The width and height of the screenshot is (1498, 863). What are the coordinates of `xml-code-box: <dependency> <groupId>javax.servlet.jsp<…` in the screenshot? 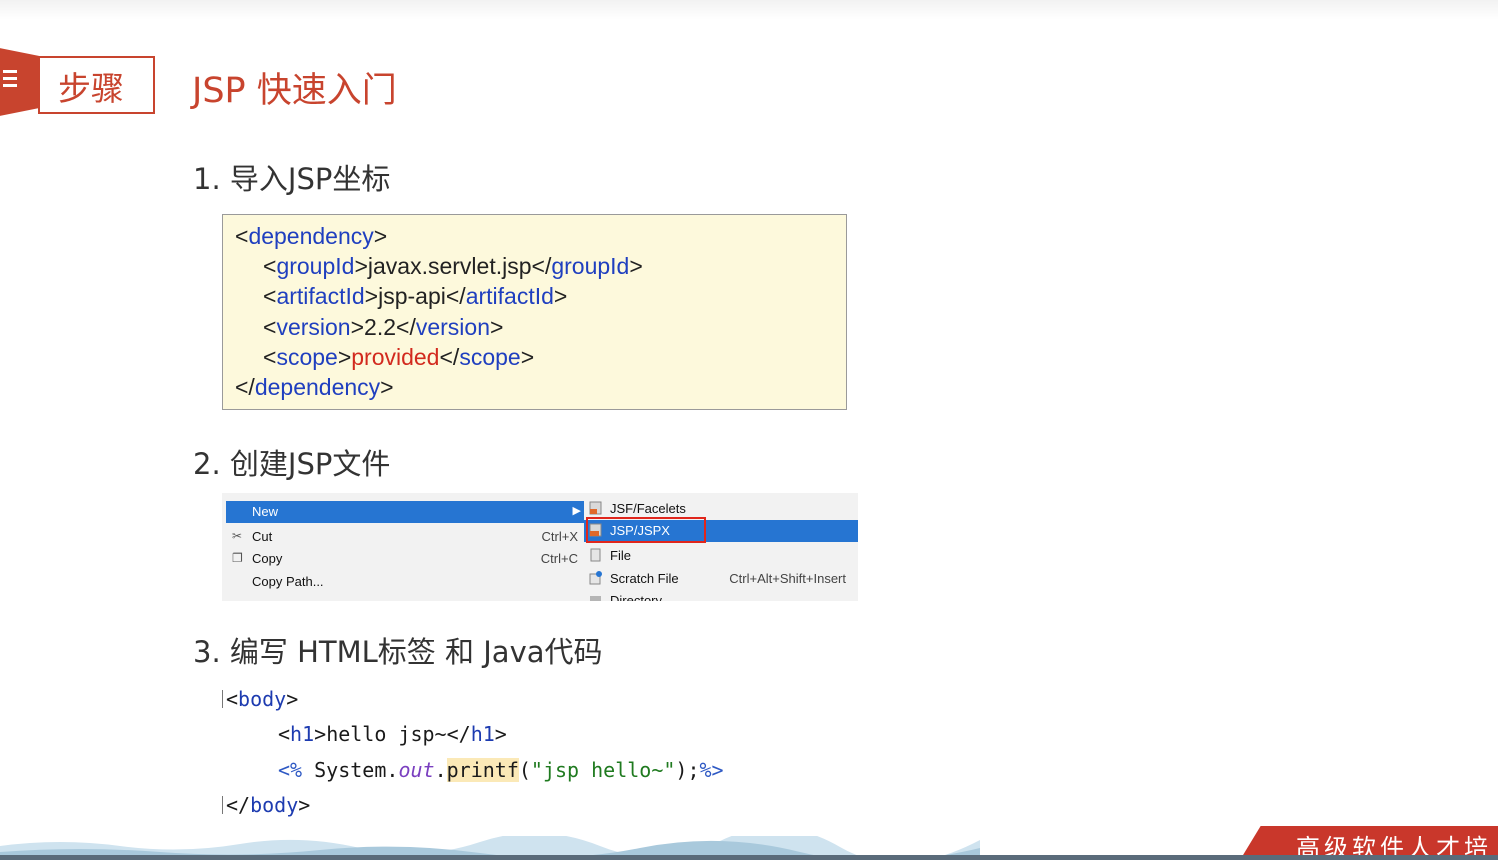 It's located at (534, 312).